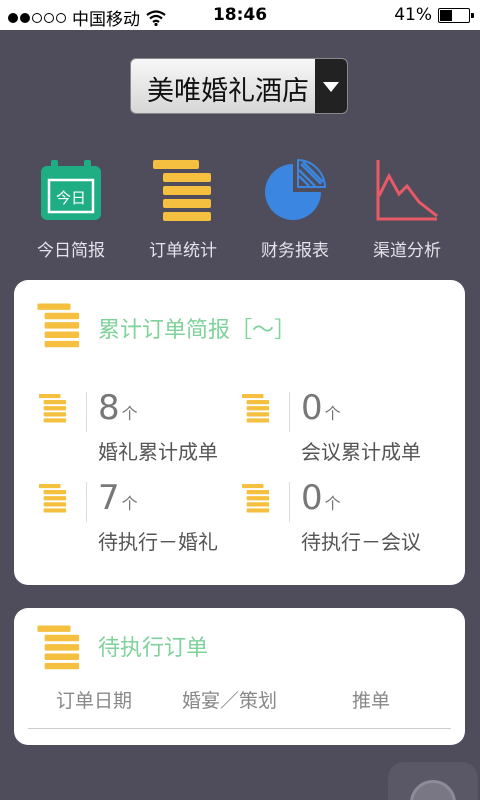 This screenshot has height=800, width=480. What do you see at coordinates (228, 91) in the screenshot?
I see `hotel-selector-value: 美唯婚礼酒店` at bounding box center [228, 91].